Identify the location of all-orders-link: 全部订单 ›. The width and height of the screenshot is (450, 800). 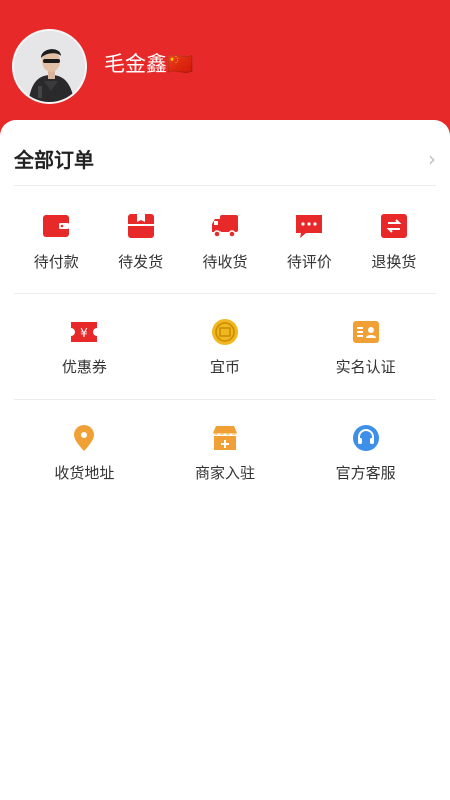
(225, 159).